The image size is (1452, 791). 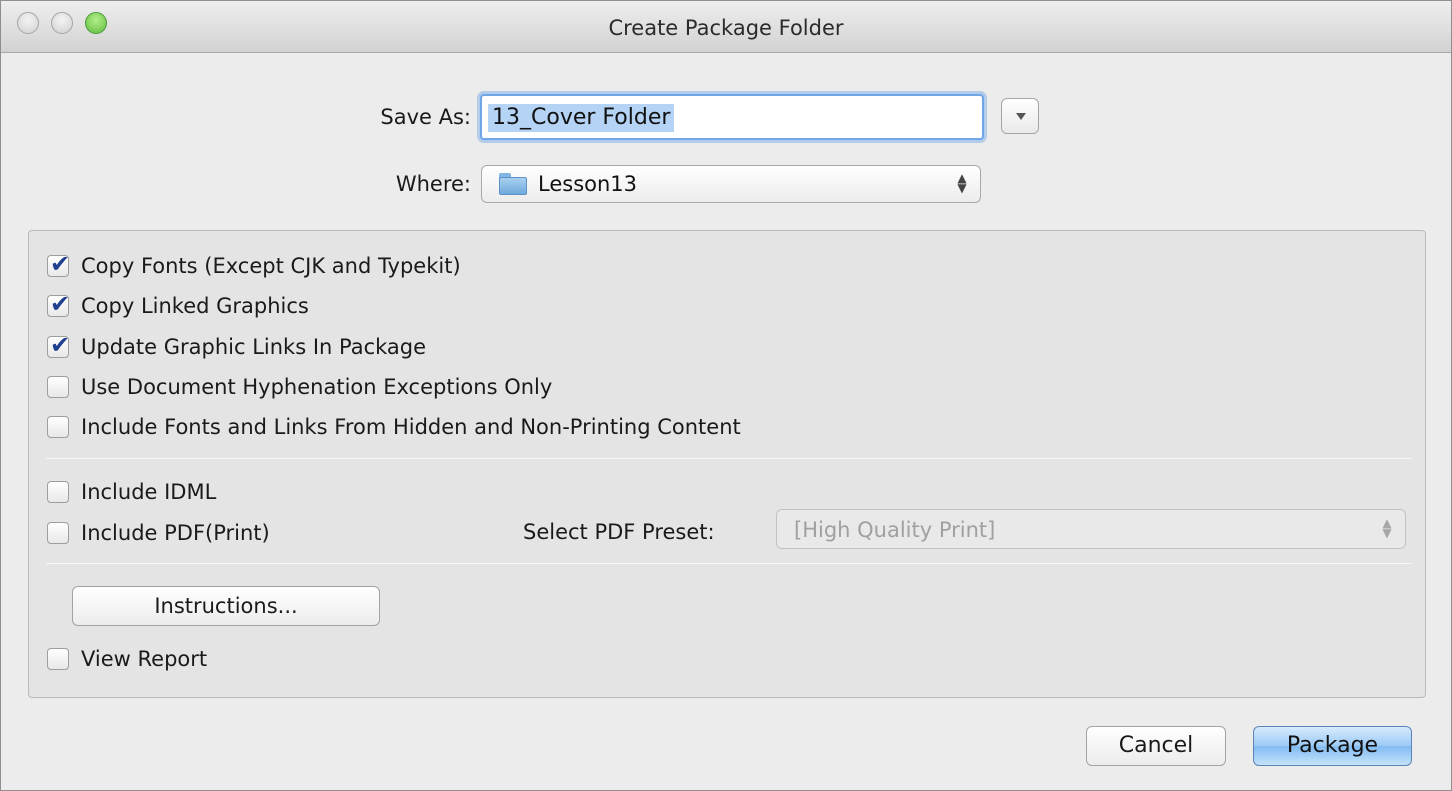 I want to click on cancel-button: Cancel, so click(x=1156, y=746).